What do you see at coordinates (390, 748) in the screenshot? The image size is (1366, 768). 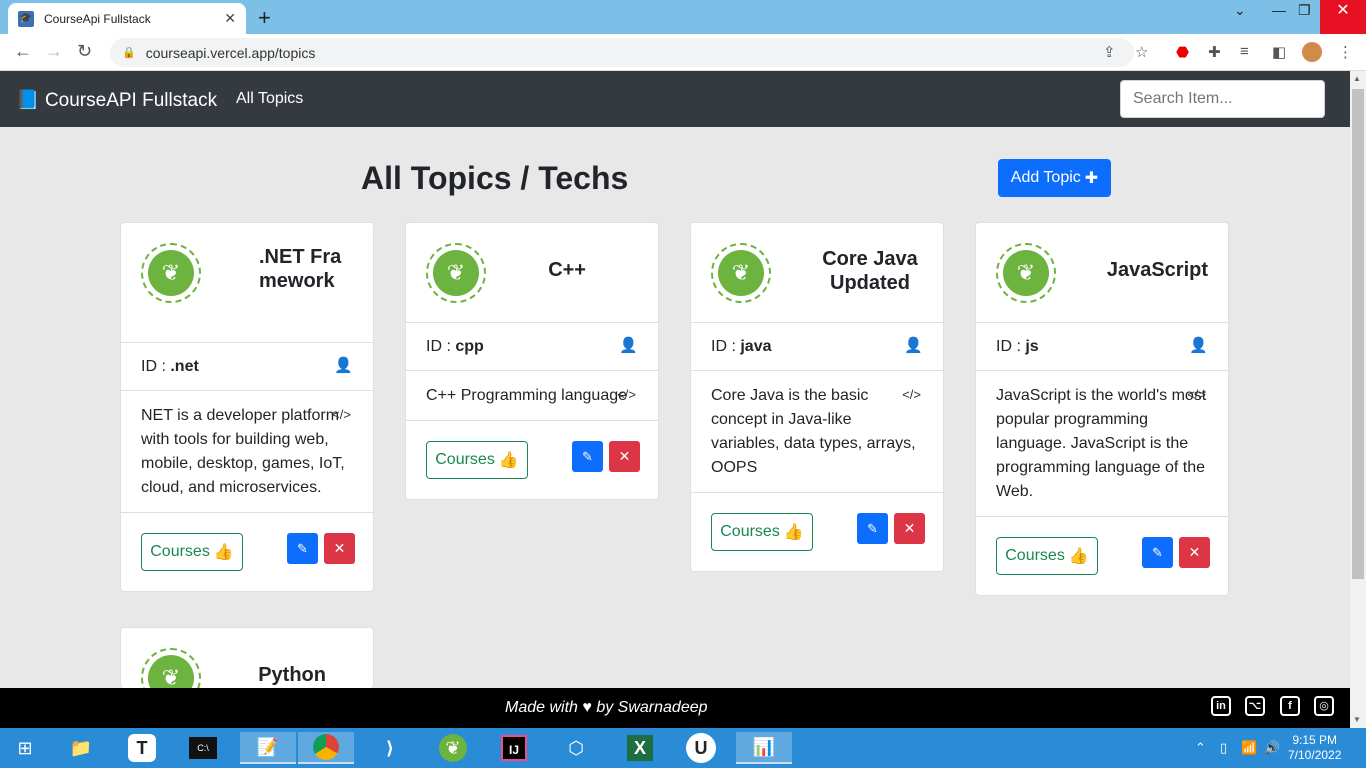 I see `vscode-icon: ⟩` at bounding box center [390, 748].